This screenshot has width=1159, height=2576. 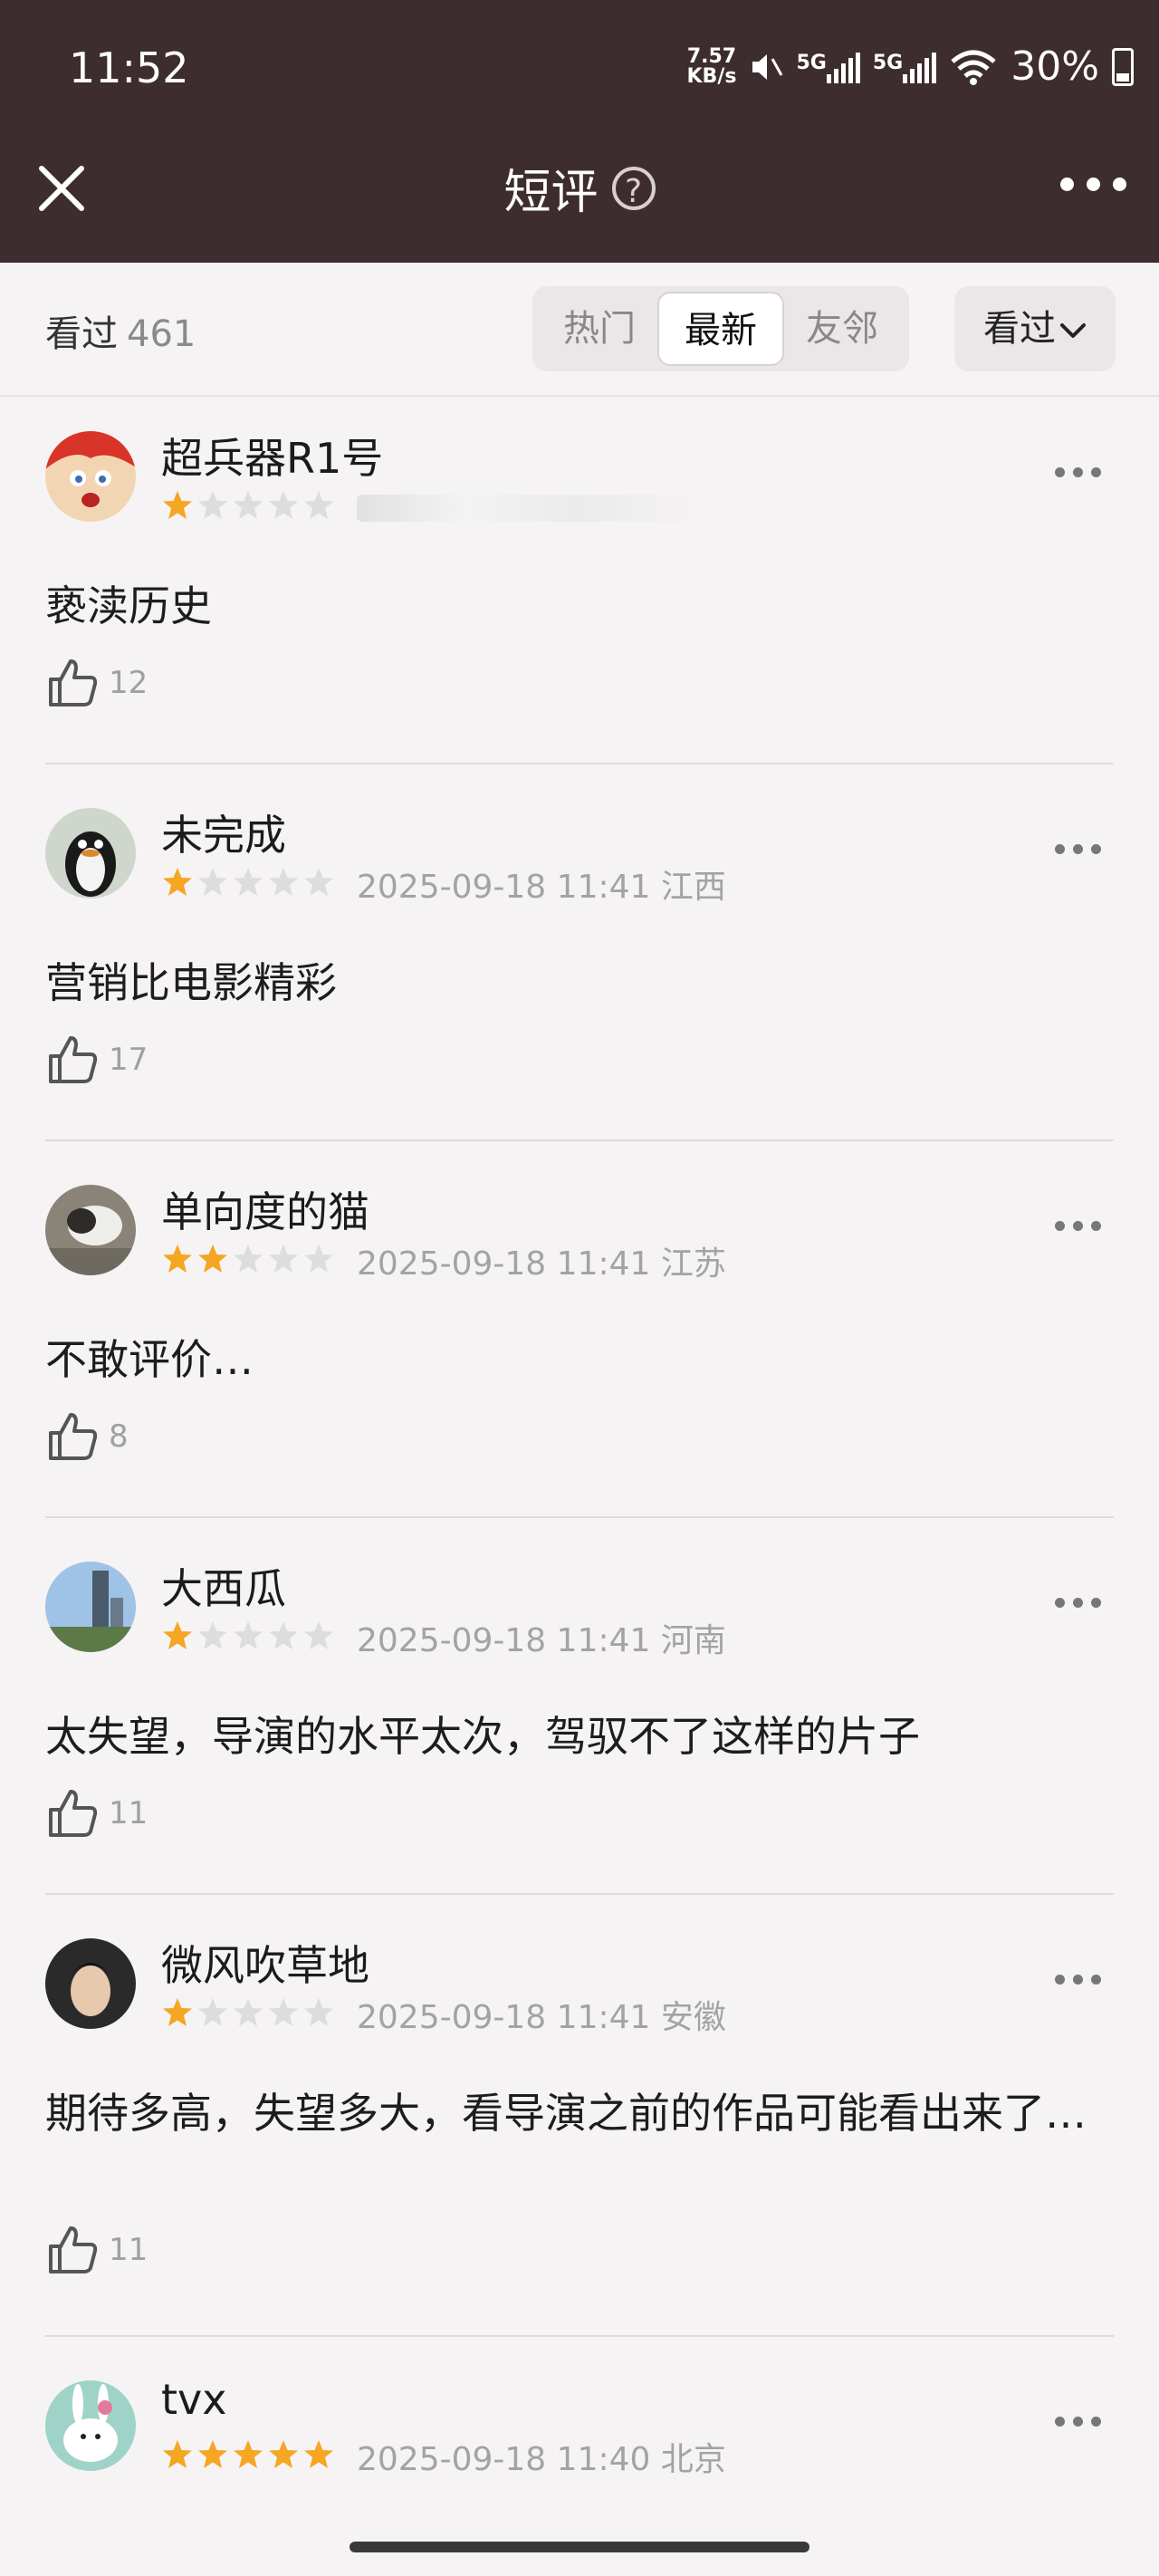 What do you see at coordinates (634, 188) in the screenshot?
I see `help-icon: ?` at bounding box center [634, 188].